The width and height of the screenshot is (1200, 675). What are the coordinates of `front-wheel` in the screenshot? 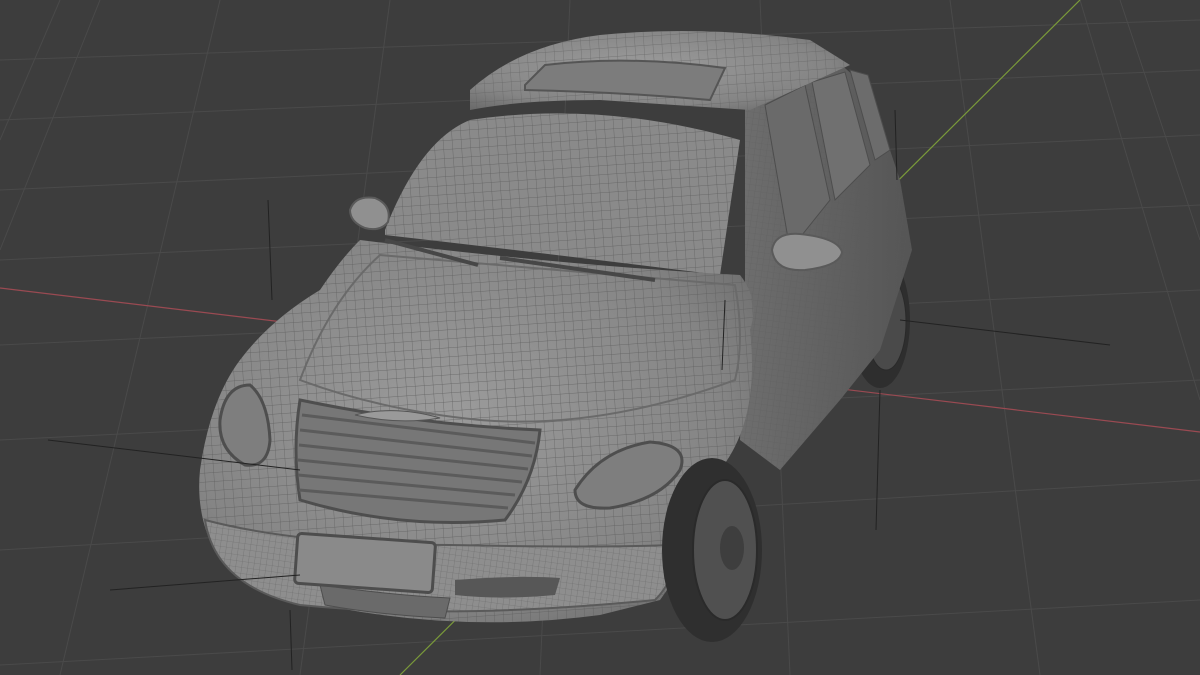 It's located at (712, 550).